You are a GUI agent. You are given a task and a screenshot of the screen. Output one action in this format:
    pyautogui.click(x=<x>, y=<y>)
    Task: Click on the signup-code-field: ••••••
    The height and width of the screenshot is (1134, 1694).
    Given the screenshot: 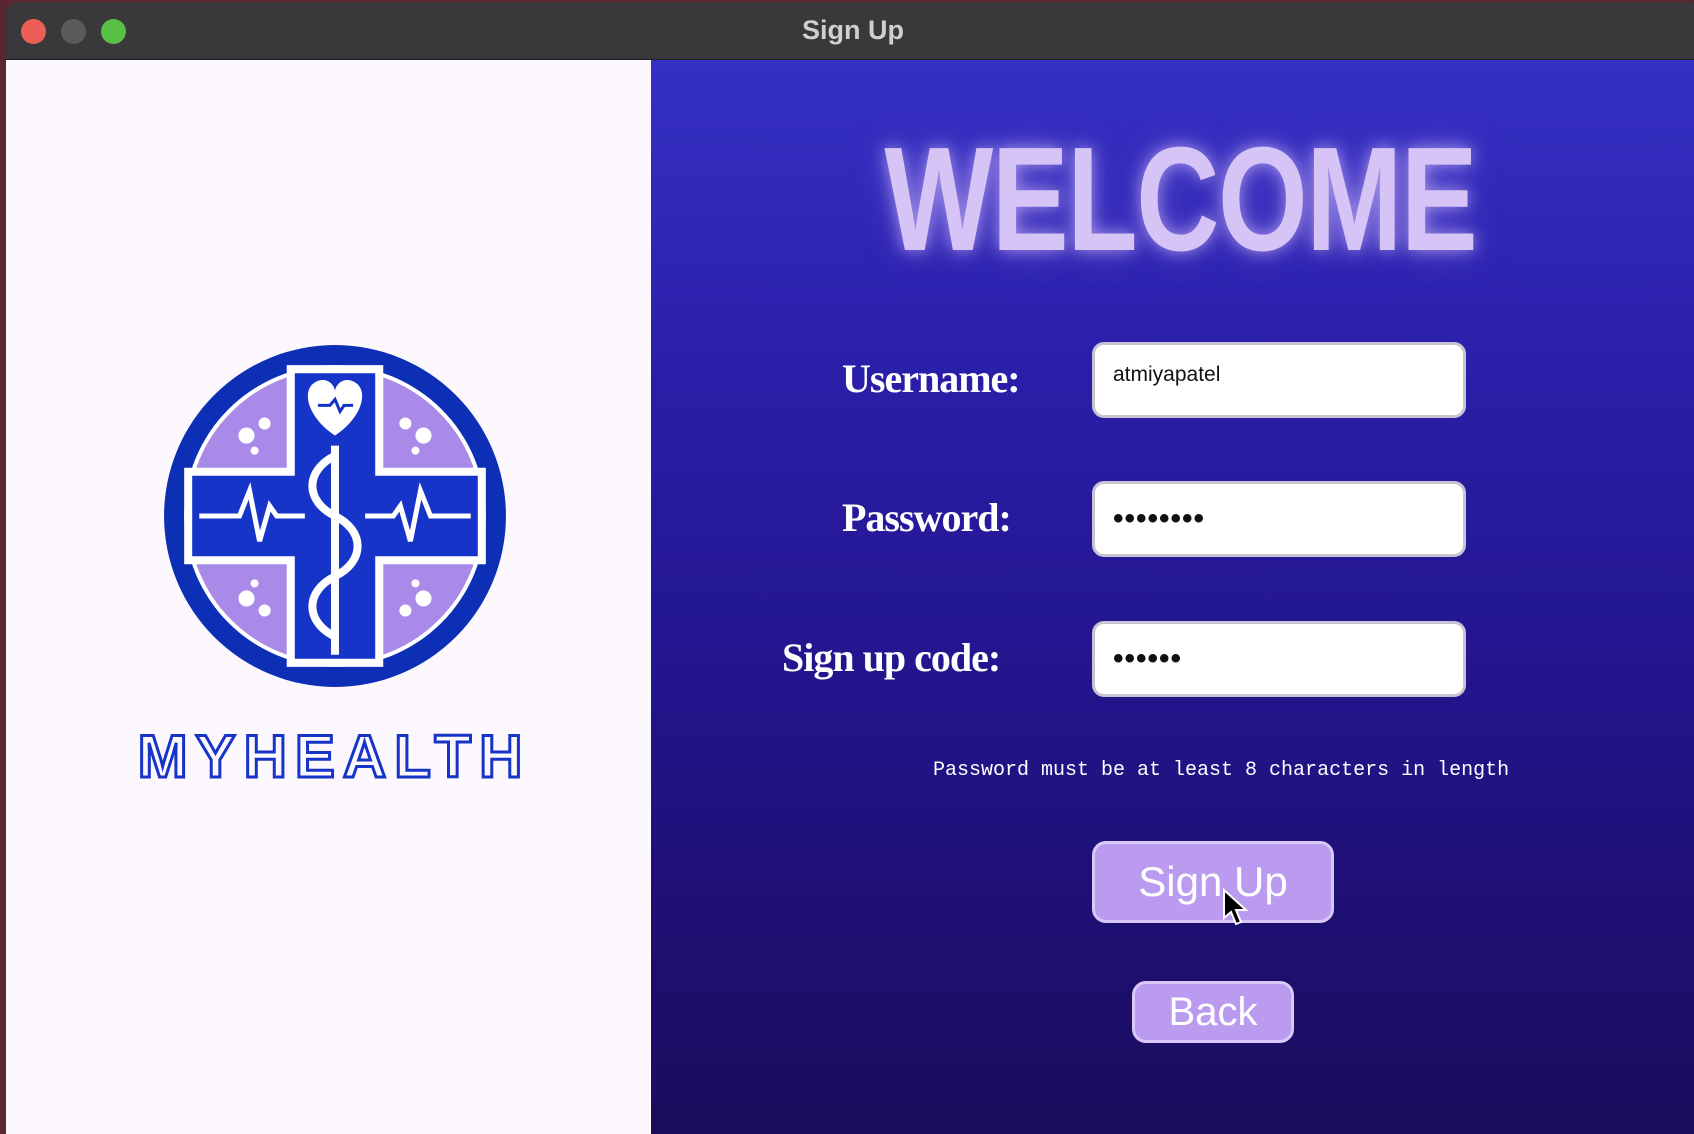 What is the action you would take?
    pyautogui.click(x=1279, y=659)
    